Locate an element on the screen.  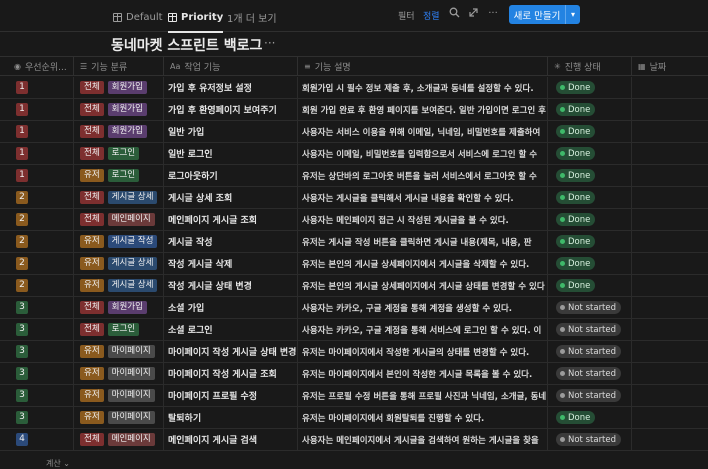
tab-default: Default is located at coordinates (138, 17).